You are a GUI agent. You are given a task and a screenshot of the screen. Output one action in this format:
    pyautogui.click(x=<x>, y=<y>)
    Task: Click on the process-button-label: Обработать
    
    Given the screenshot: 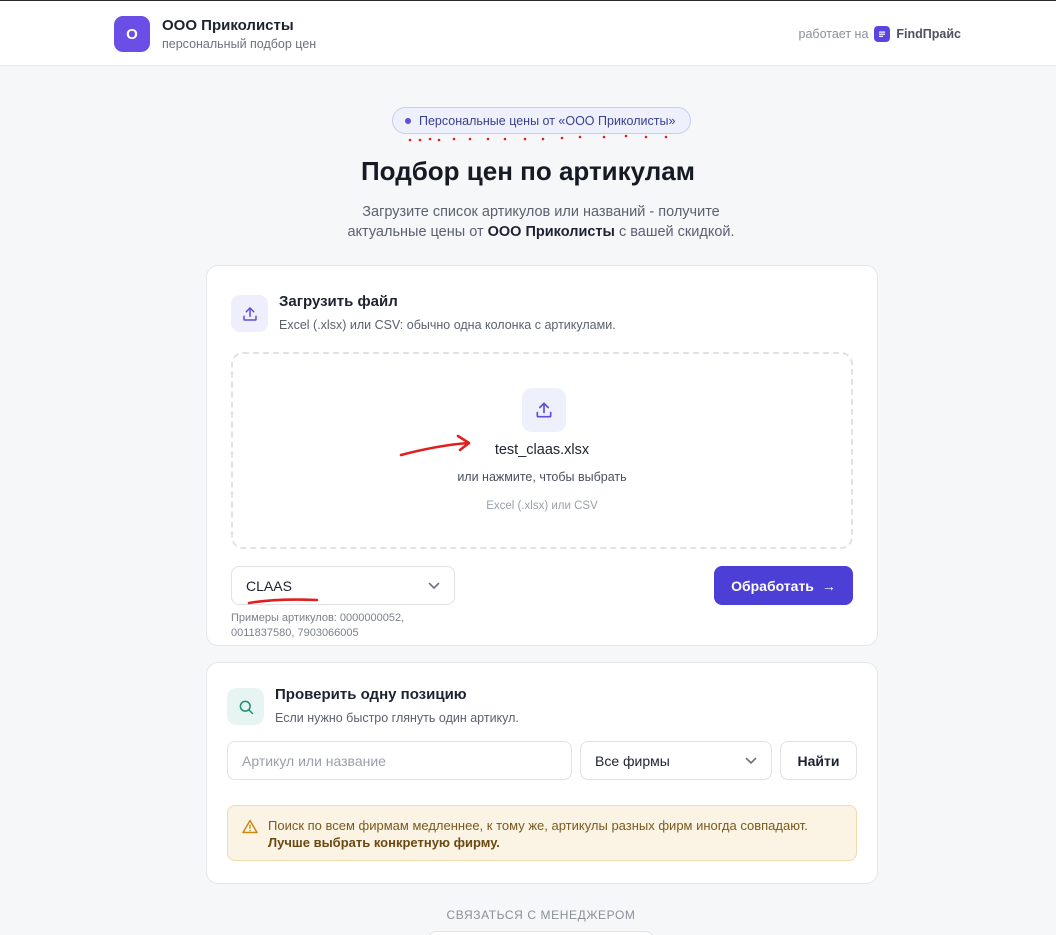 What is the action you would take?
    pyautogui.click(x=772, y=585)
    